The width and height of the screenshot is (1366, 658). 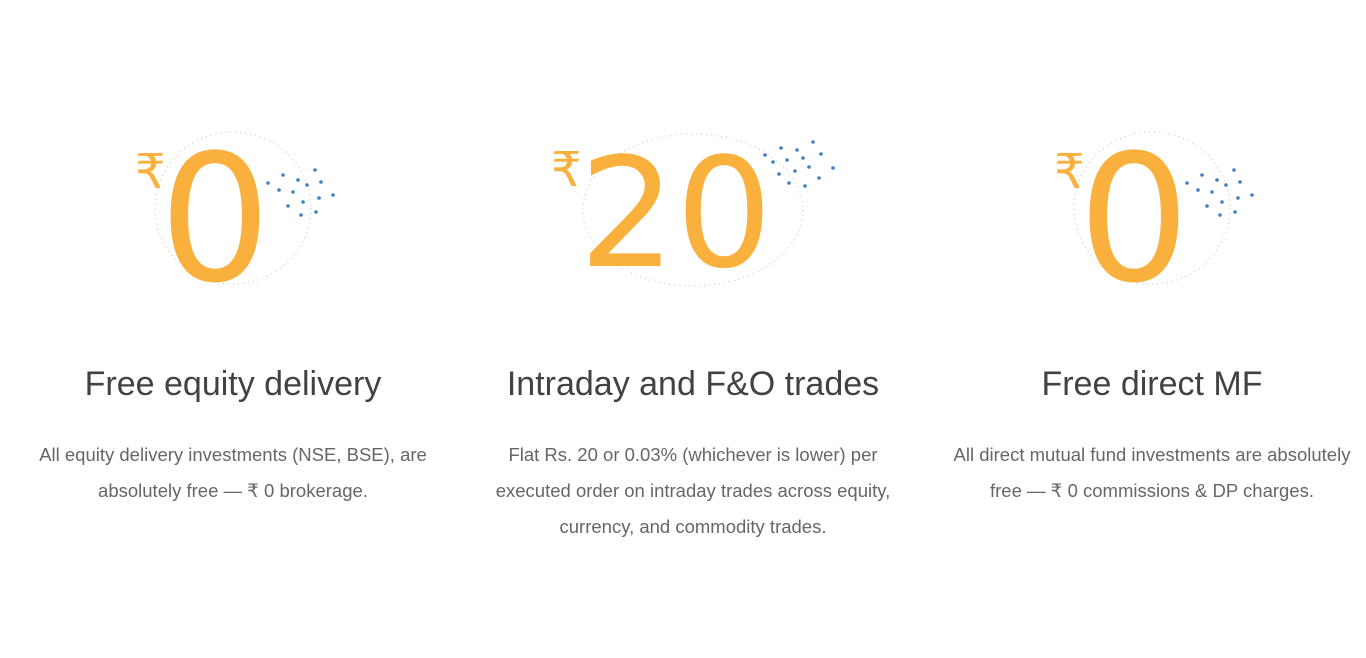 I want to click on card-title: Free equity delivery, so click(x=233, y=384).